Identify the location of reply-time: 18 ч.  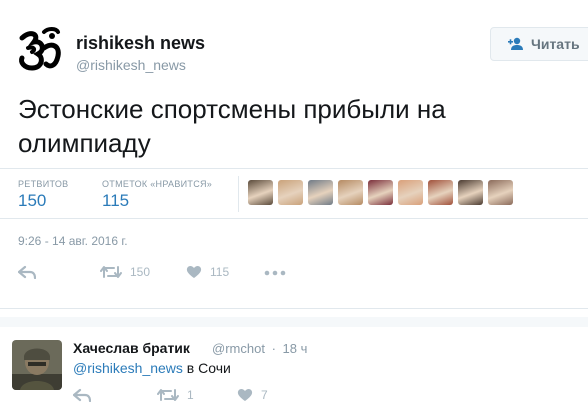
(295, 348).